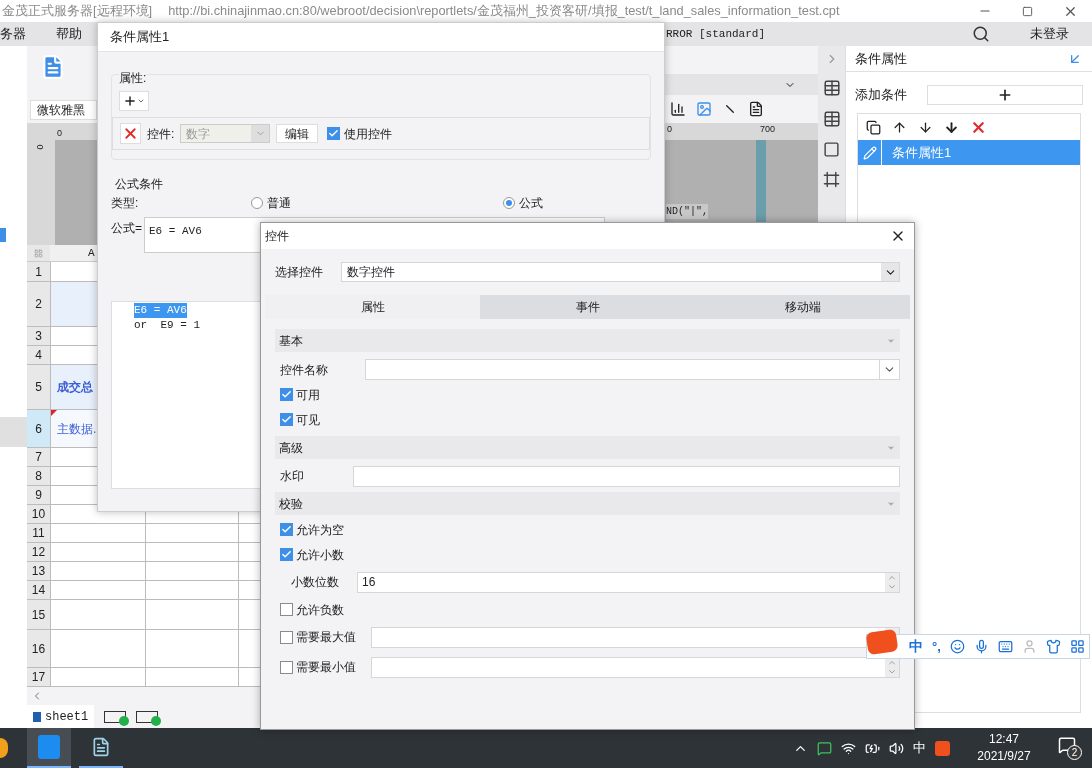 Image resolution: width=1092 pixels, height=768 pixels. What do you see at coordinates (125, 203) in the screenshot?
I see `field-label: 类型:` at bounding box center [125, 203].